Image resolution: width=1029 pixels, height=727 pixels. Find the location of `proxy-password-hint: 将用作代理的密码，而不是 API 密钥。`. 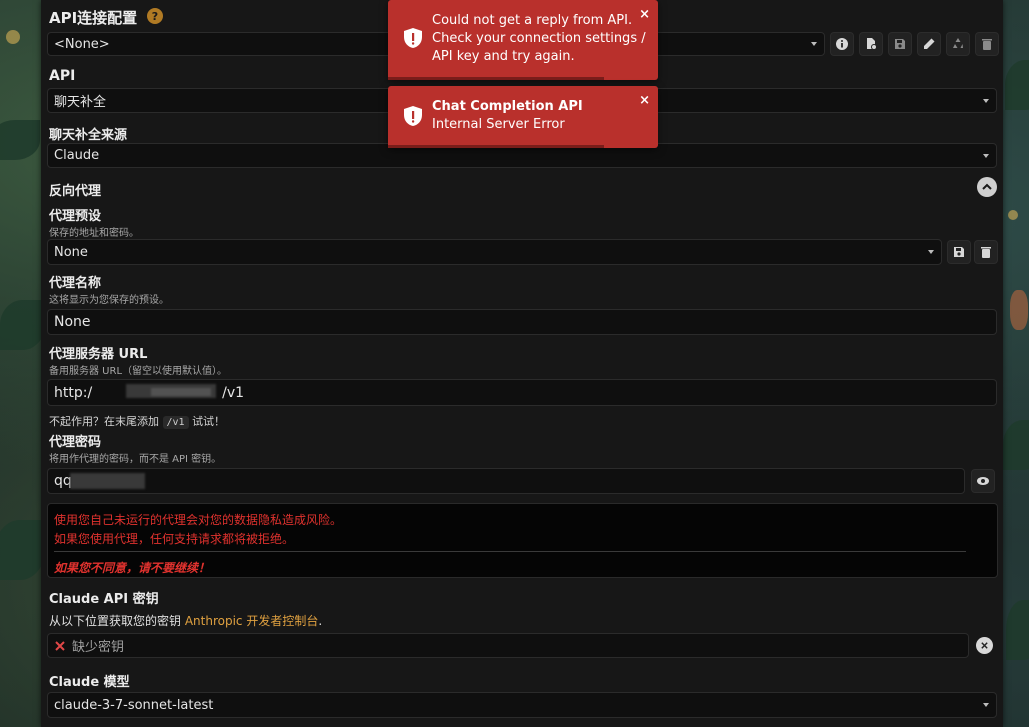

proxy-password-hint: 将用作代理的密码，而不是 API 密钥。 is located at coordinates (135, 459).